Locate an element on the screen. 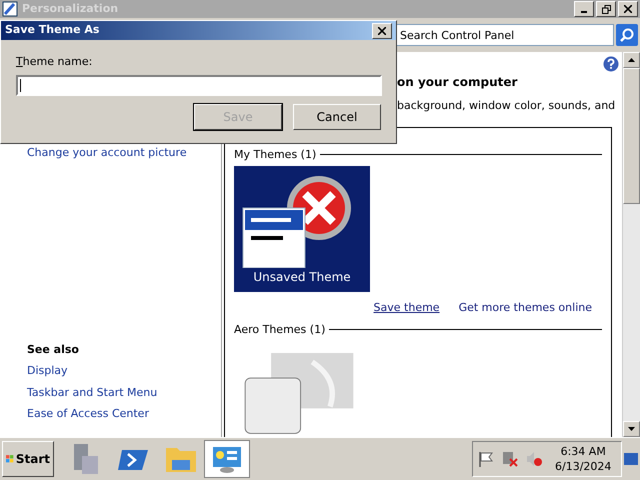  dialog-close-button is located at coordinates (382, 30).